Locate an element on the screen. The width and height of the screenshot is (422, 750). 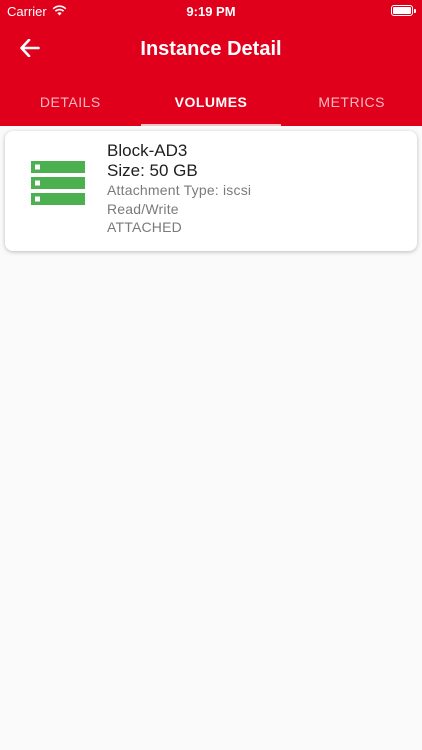
volume-access: Read/Write is located at coordinates (143, 208).